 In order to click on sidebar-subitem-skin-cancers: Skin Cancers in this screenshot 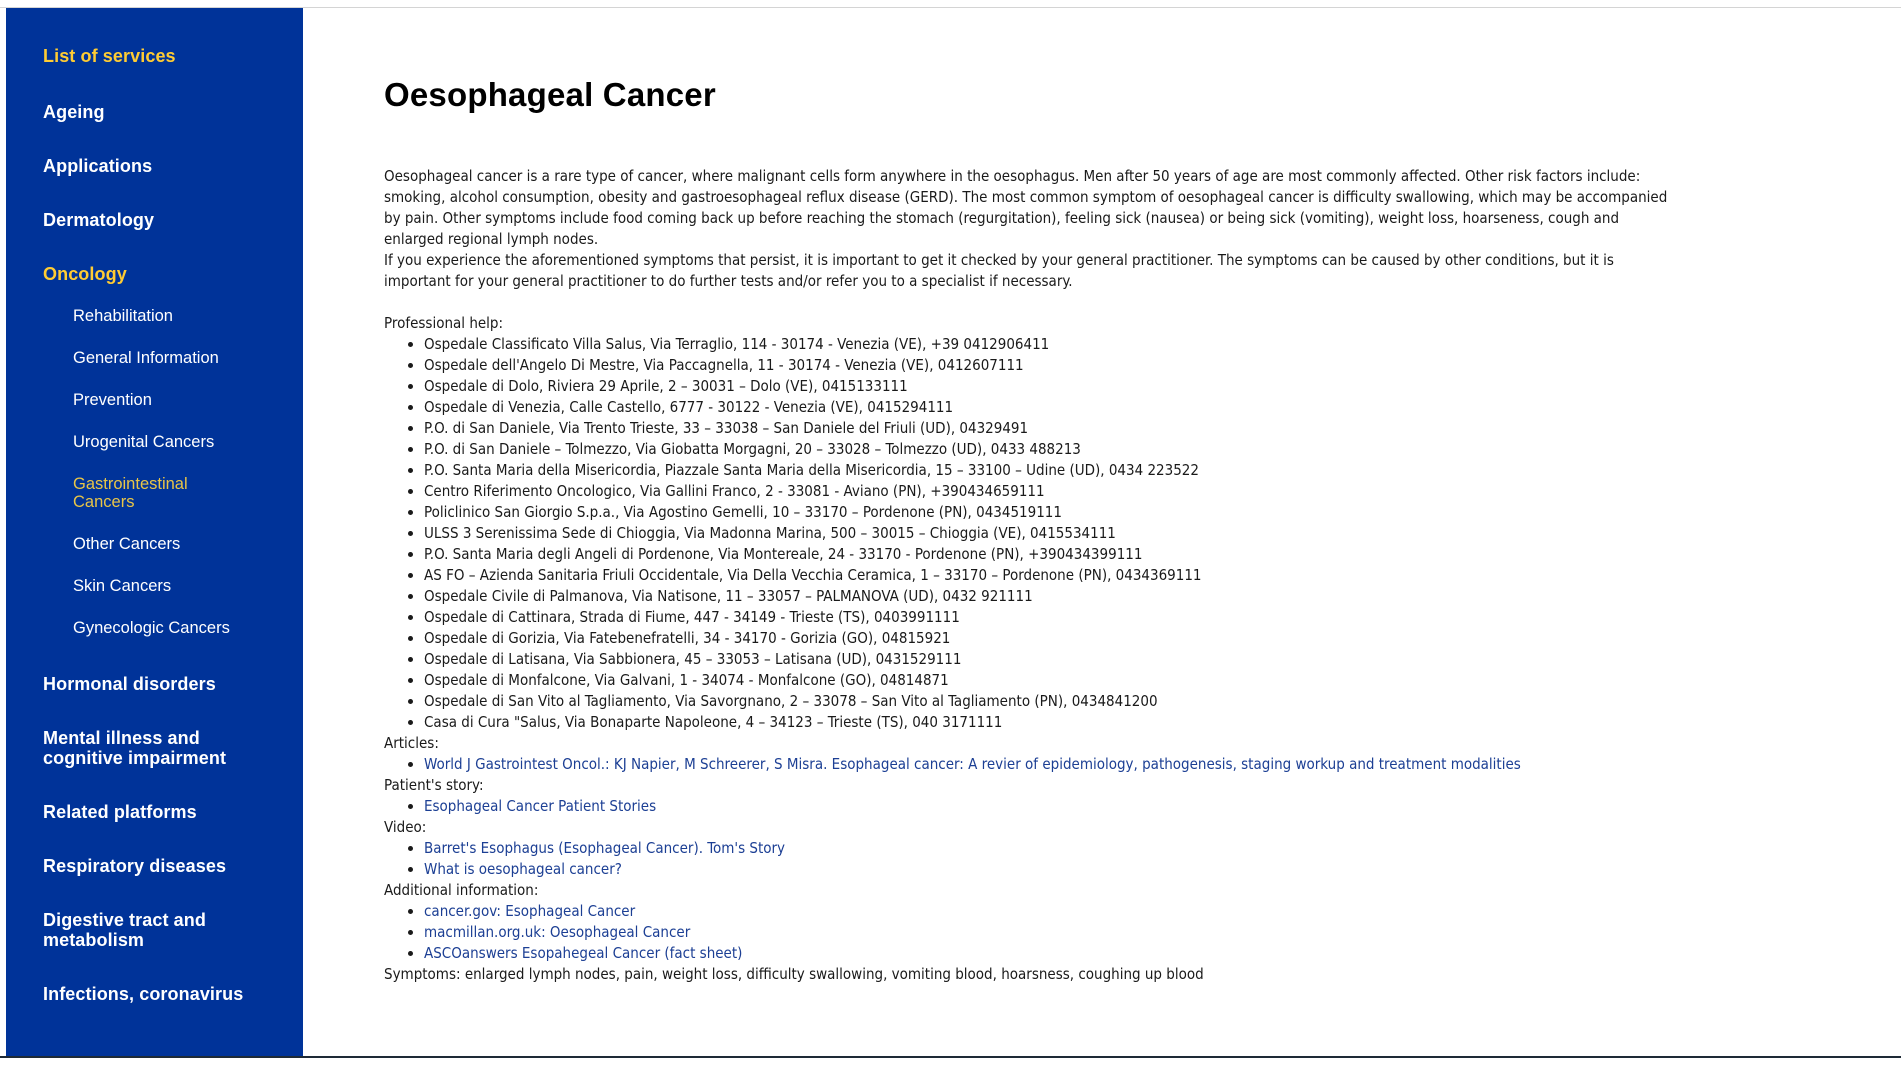, I will do `click(153, 586)`.